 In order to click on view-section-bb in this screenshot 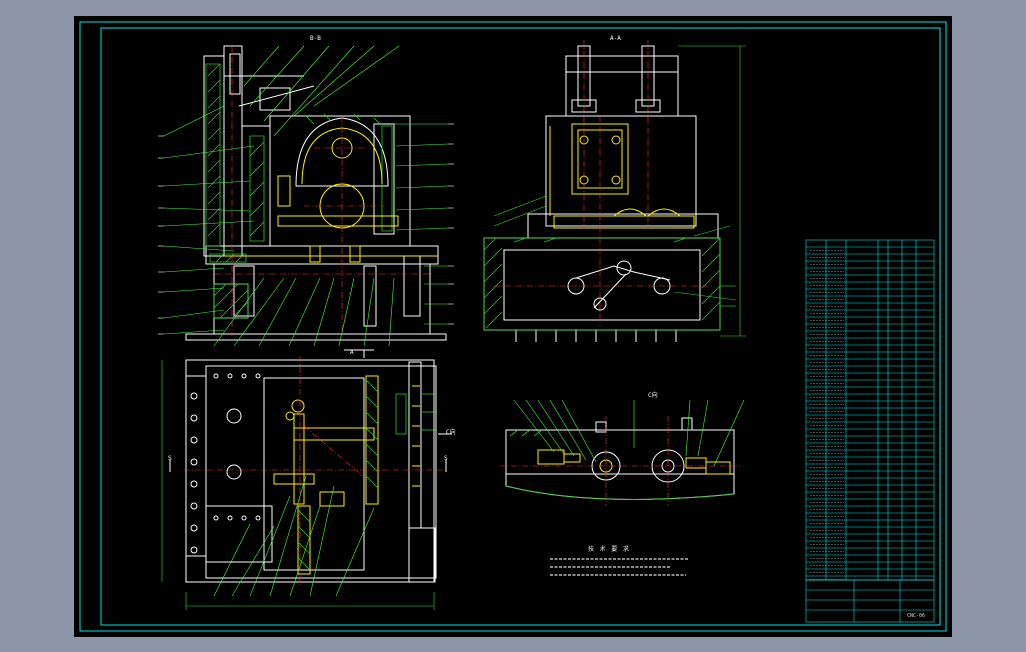, I will do `click(306, 196)`.